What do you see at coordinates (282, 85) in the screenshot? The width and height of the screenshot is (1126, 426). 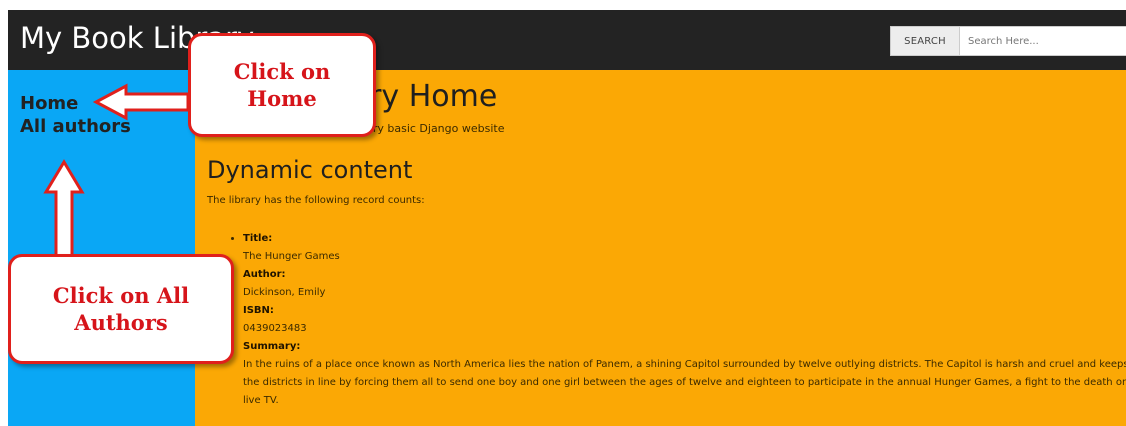 I see `home-callout: Click on Home` at bounding box center [282, 85].